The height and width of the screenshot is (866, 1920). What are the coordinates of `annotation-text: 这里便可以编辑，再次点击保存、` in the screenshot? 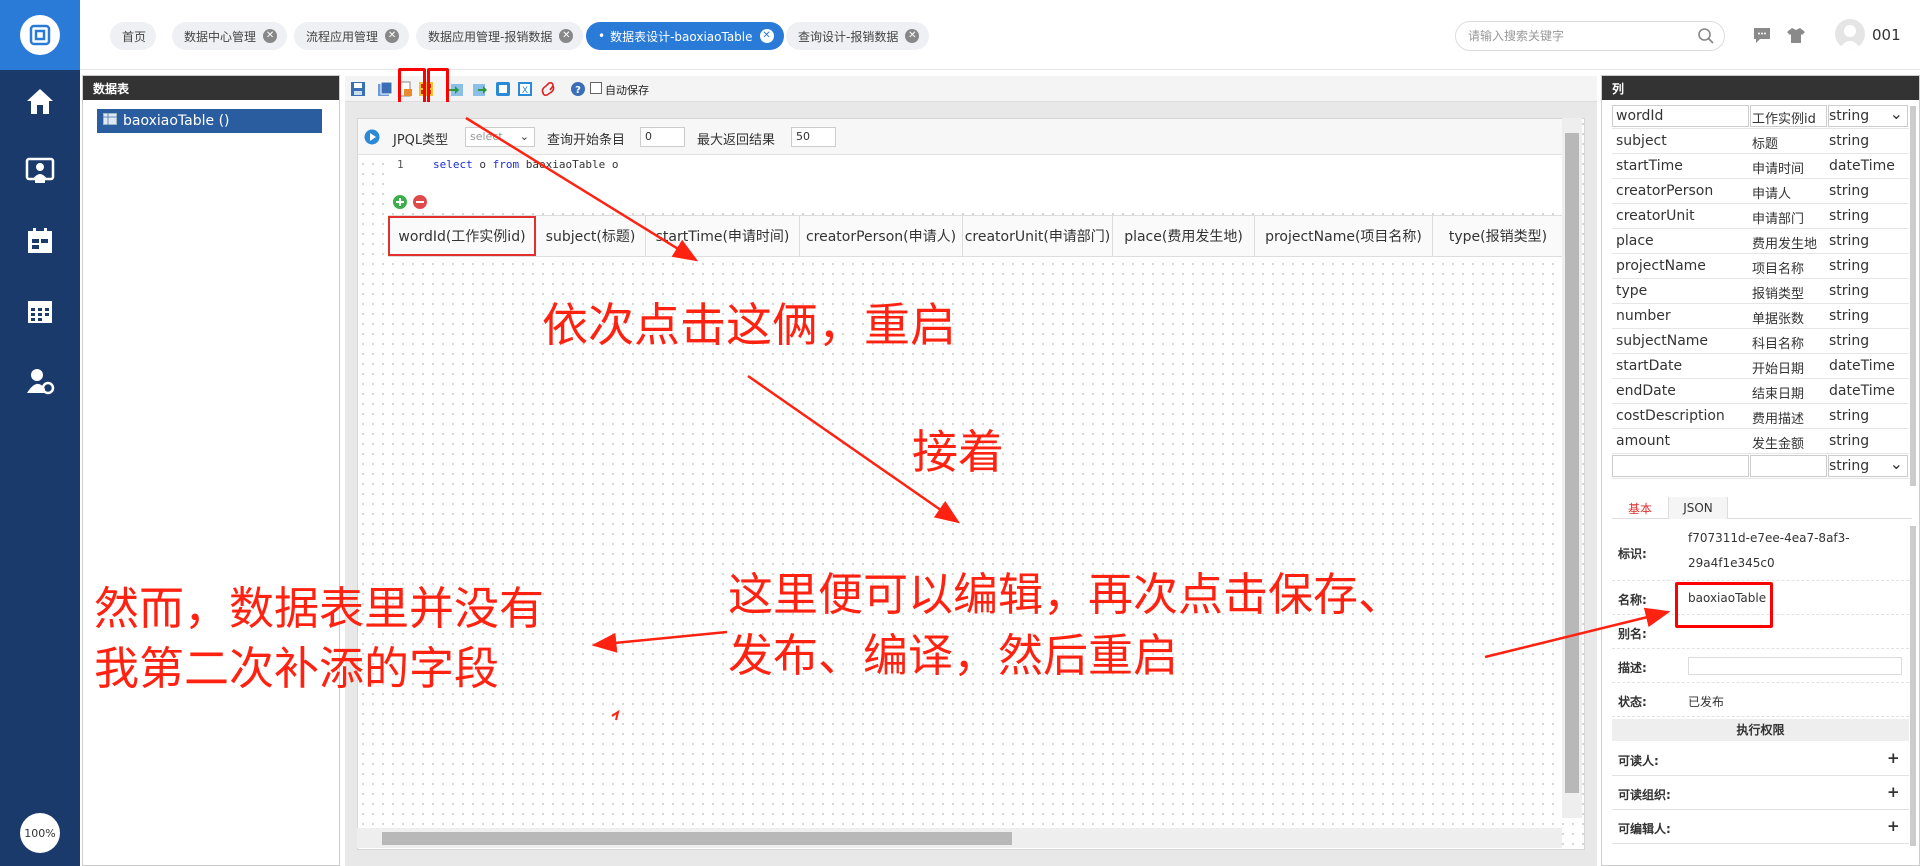 It's located at (1066, 594).